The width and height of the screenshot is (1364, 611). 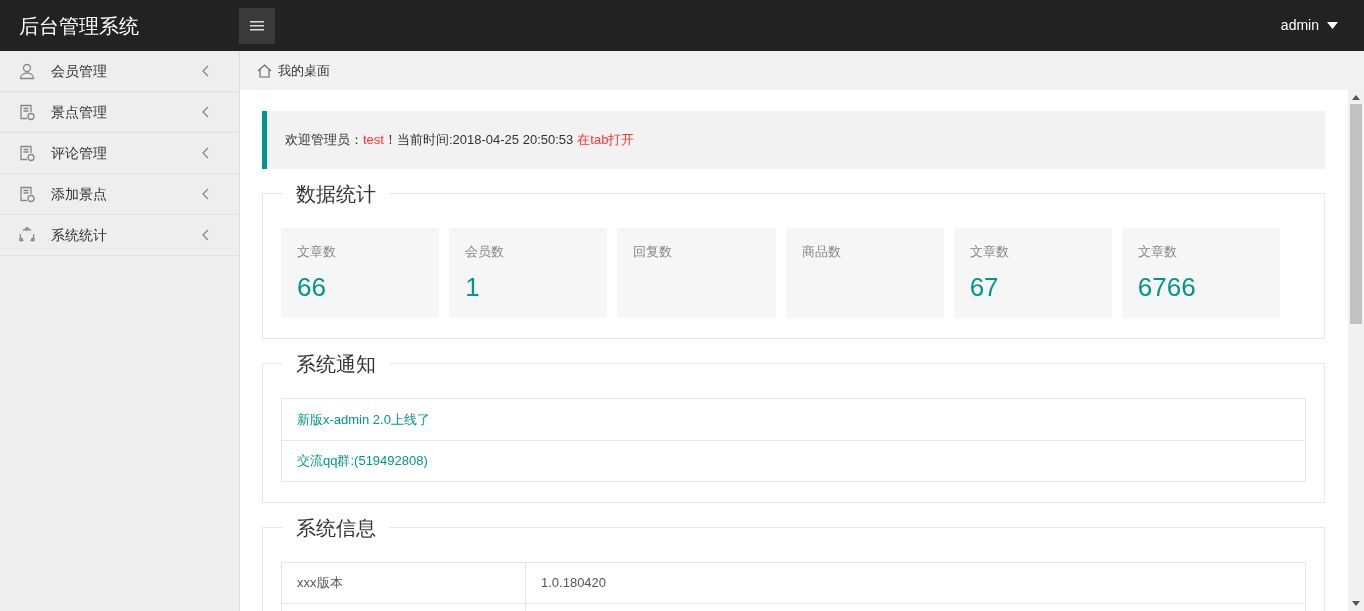 What do you see at coordinates (312, 287) in the screenshot?
I see `stat-value: 66` at bounding box center [312, 287].